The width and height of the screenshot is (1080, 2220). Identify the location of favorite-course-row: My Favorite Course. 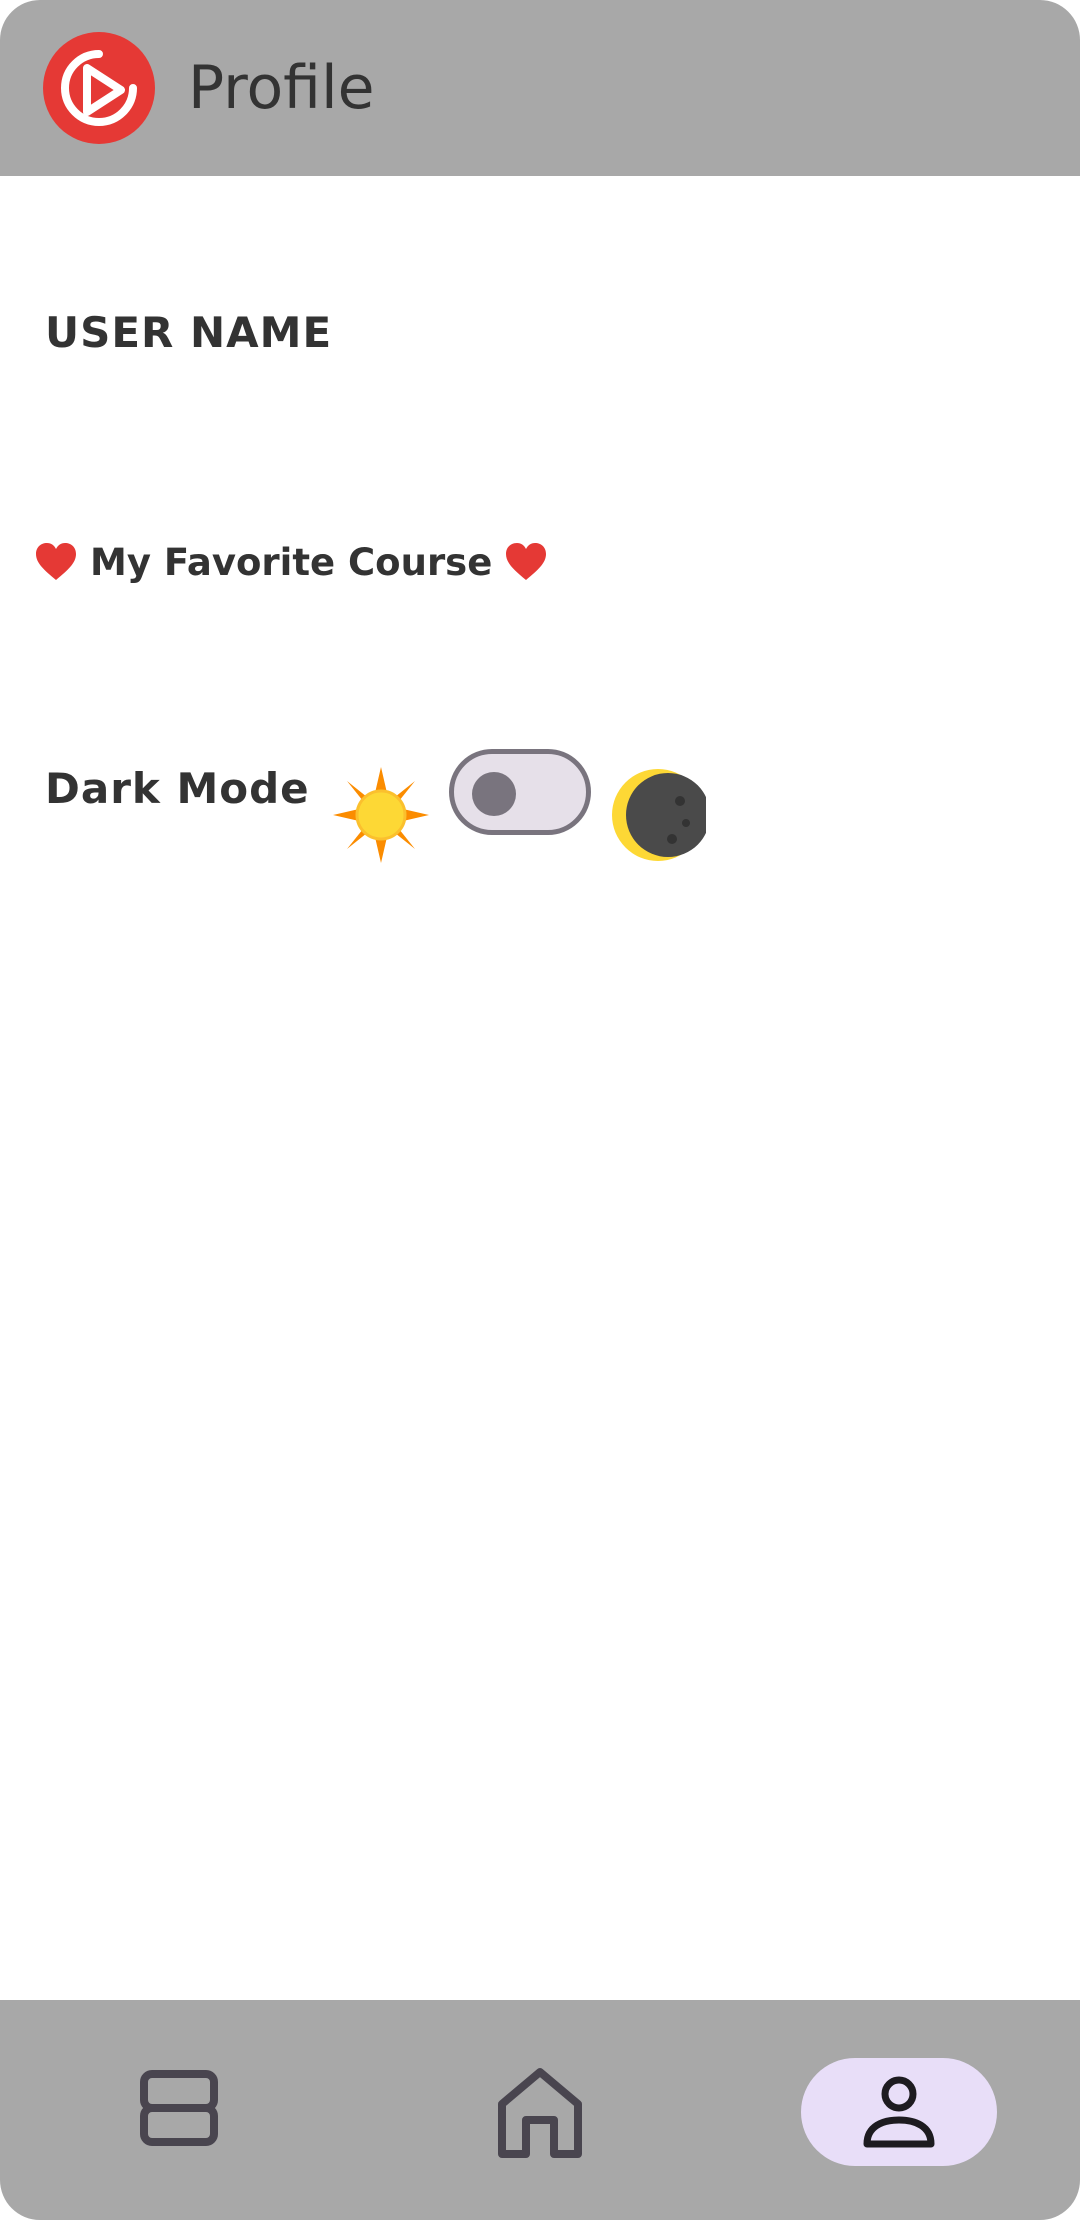
(291, 562).